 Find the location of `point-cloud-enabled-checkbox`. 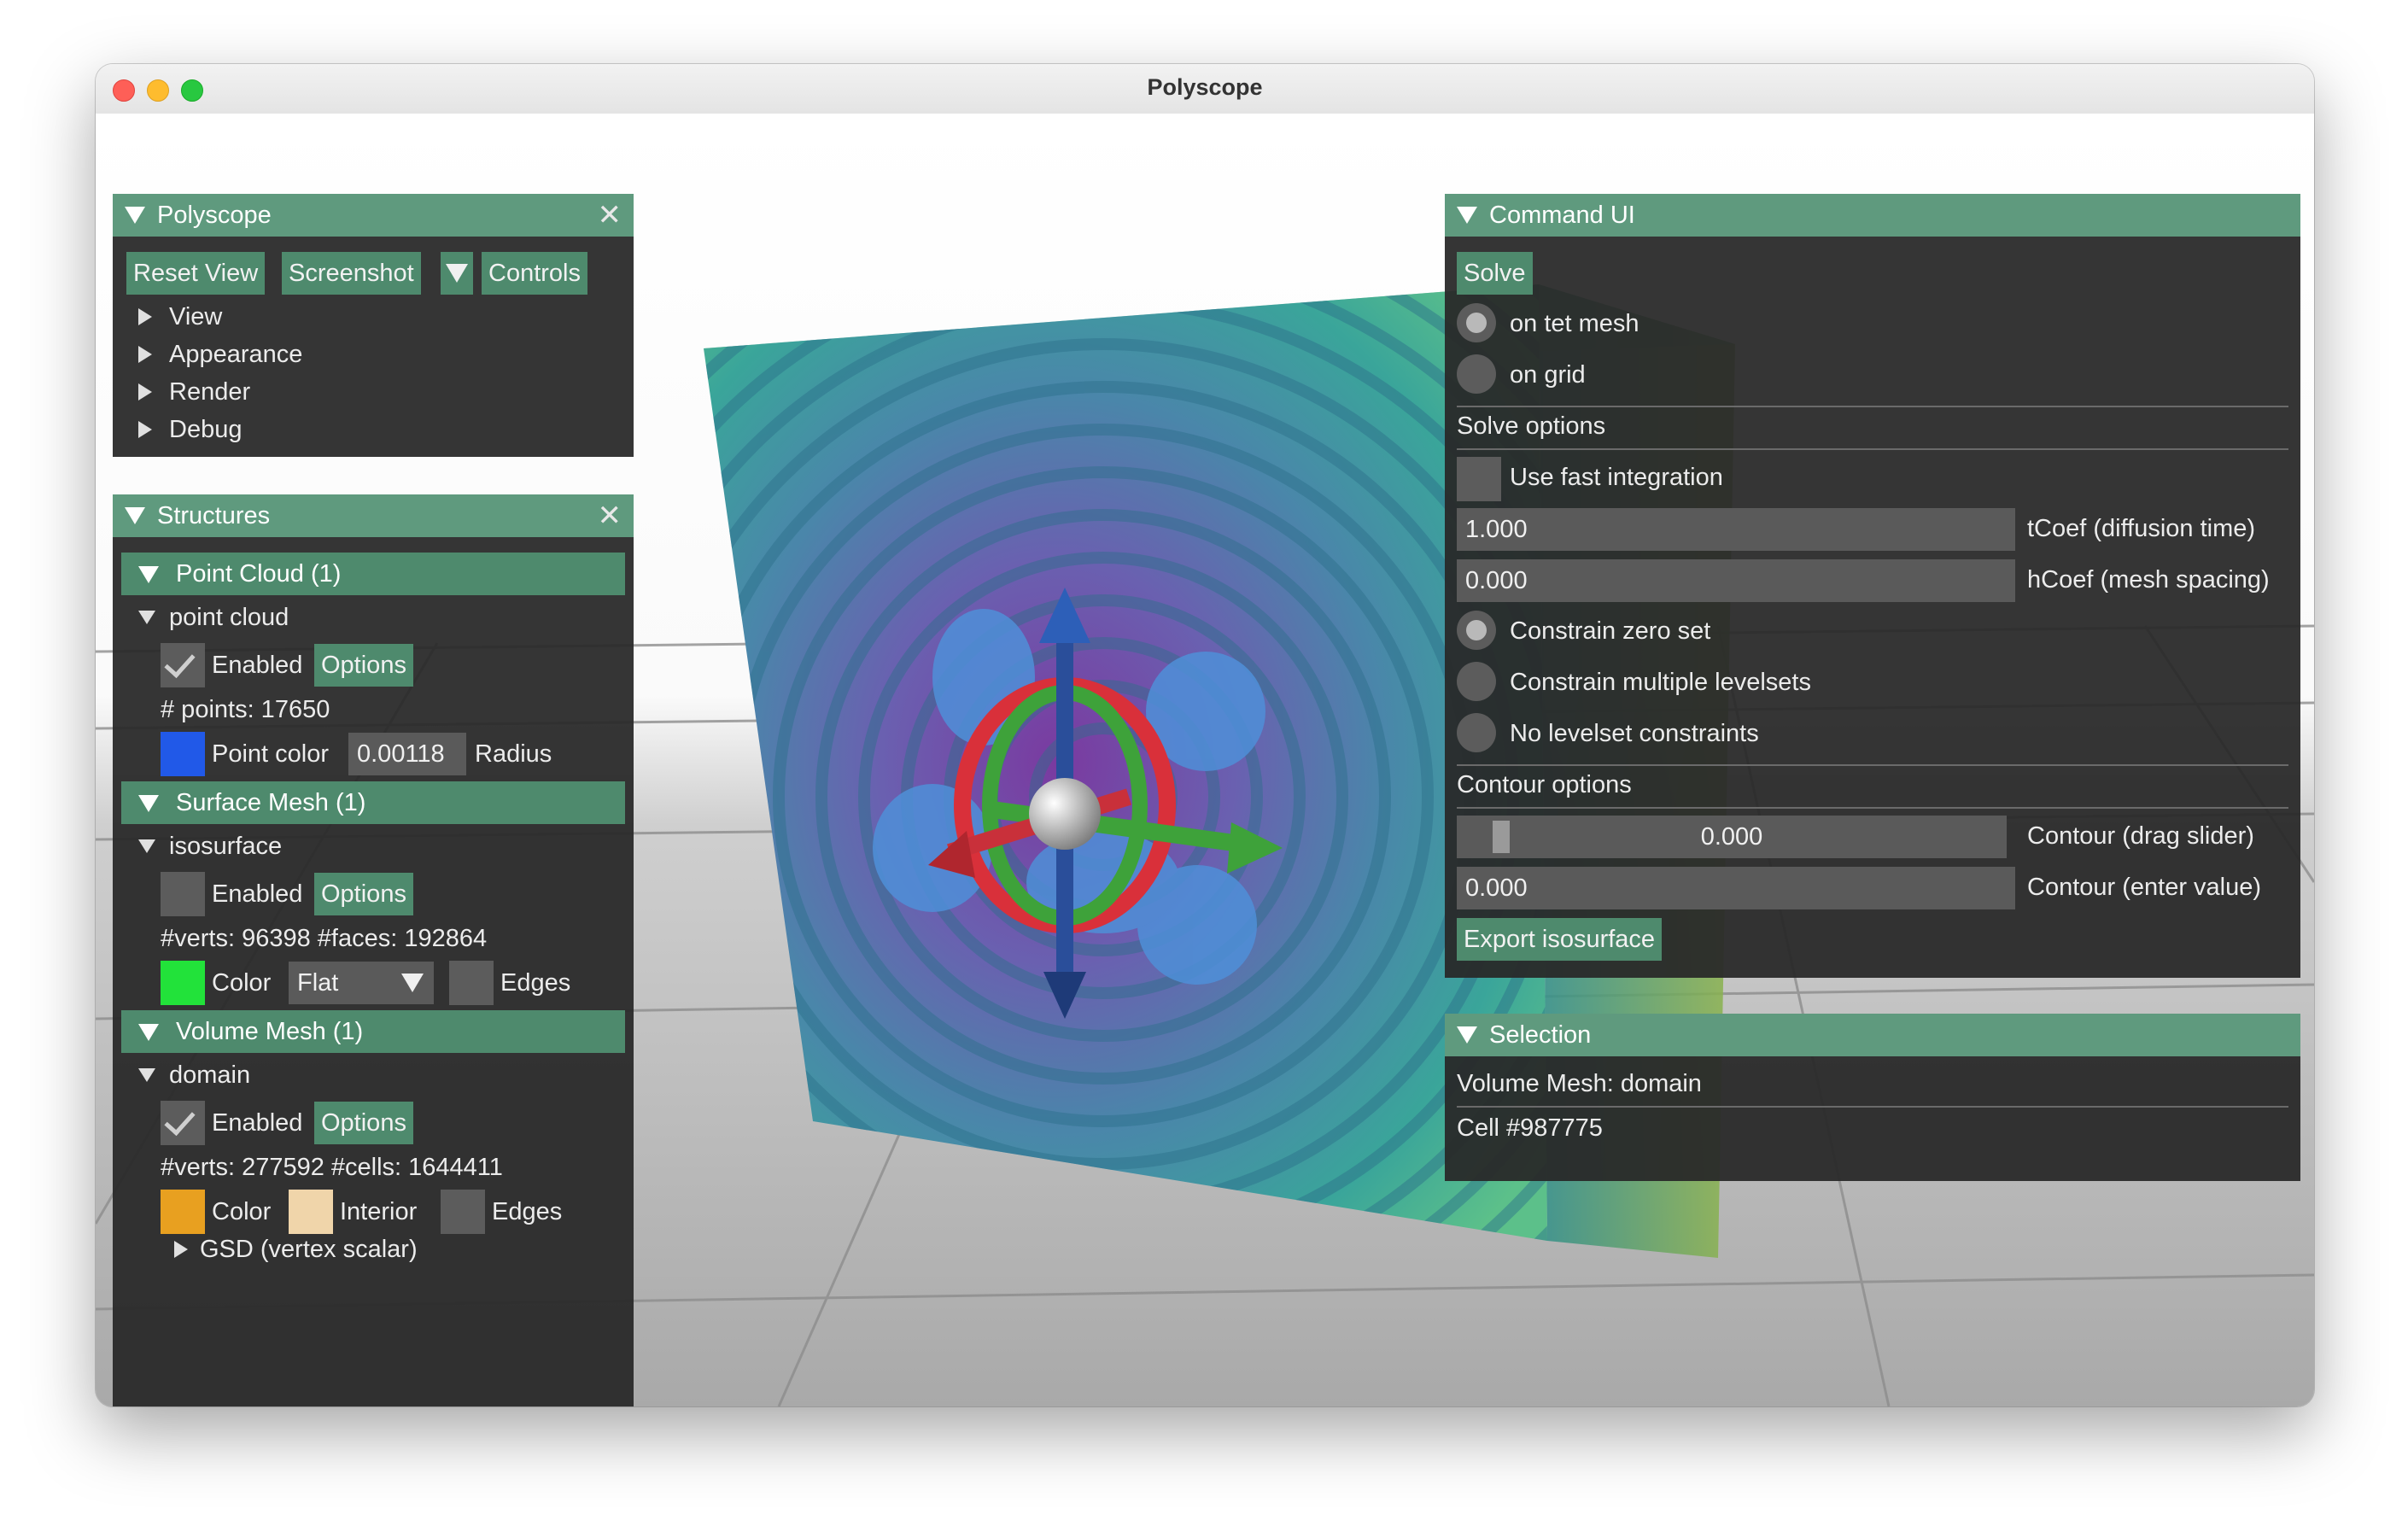

point-cloud-enabled-checkbox is located at coordinates (183, 665).